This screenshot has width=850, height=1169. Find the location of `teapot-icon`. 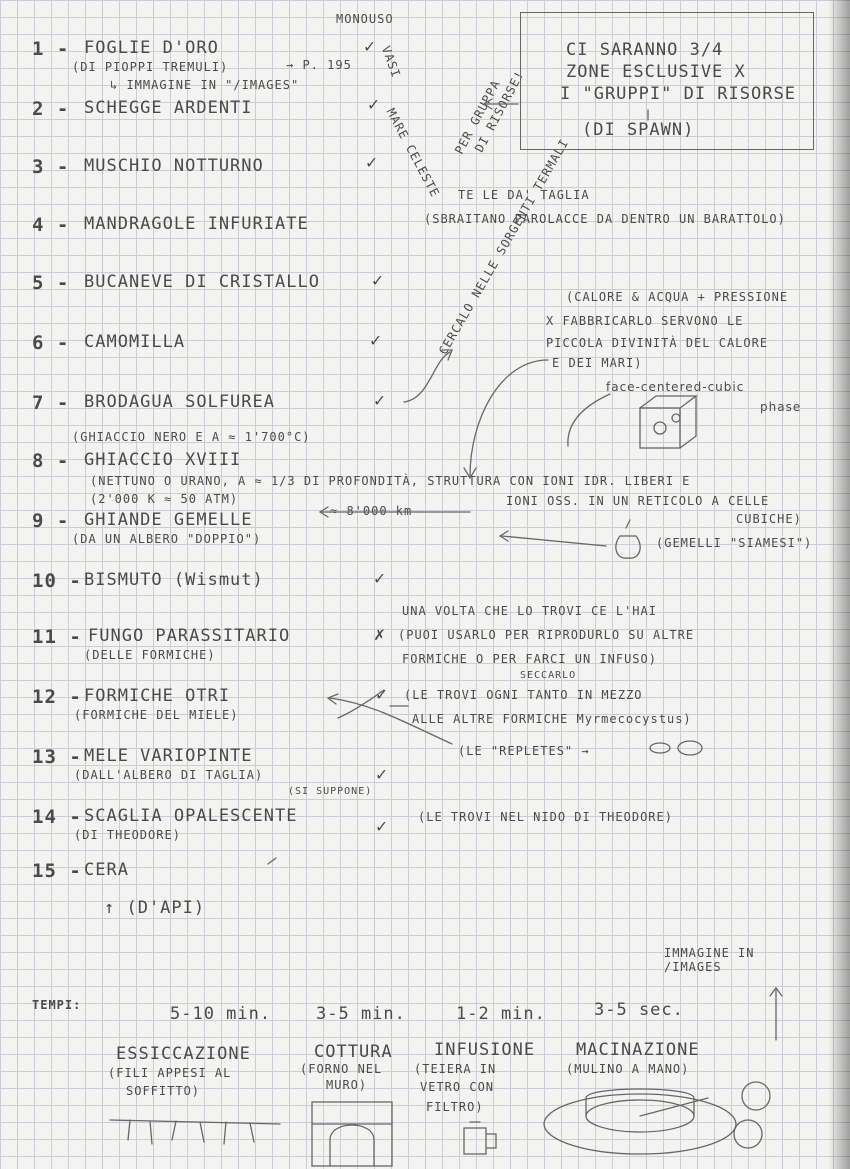

teapot-icon is located at coordinates (480, 1138).